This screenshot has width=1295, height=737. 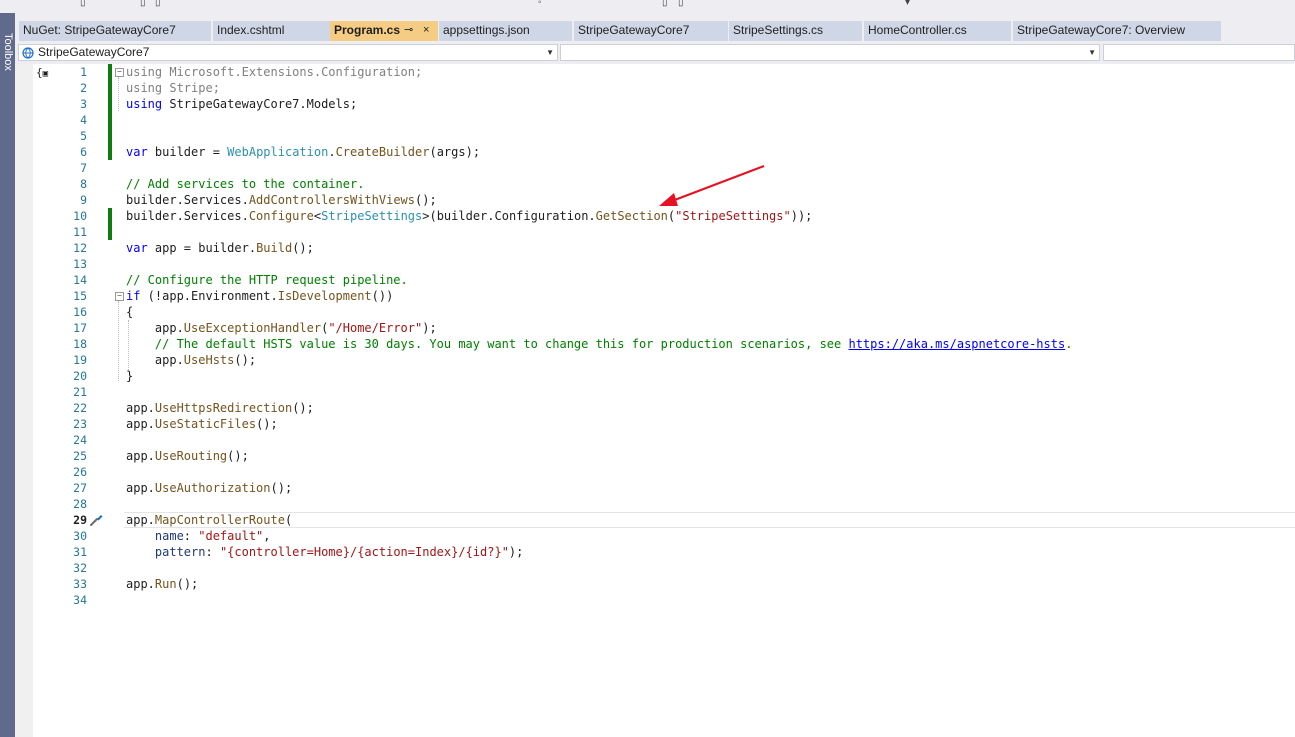 I want to click on screwdriver-icon, so click(x=96, y=520).